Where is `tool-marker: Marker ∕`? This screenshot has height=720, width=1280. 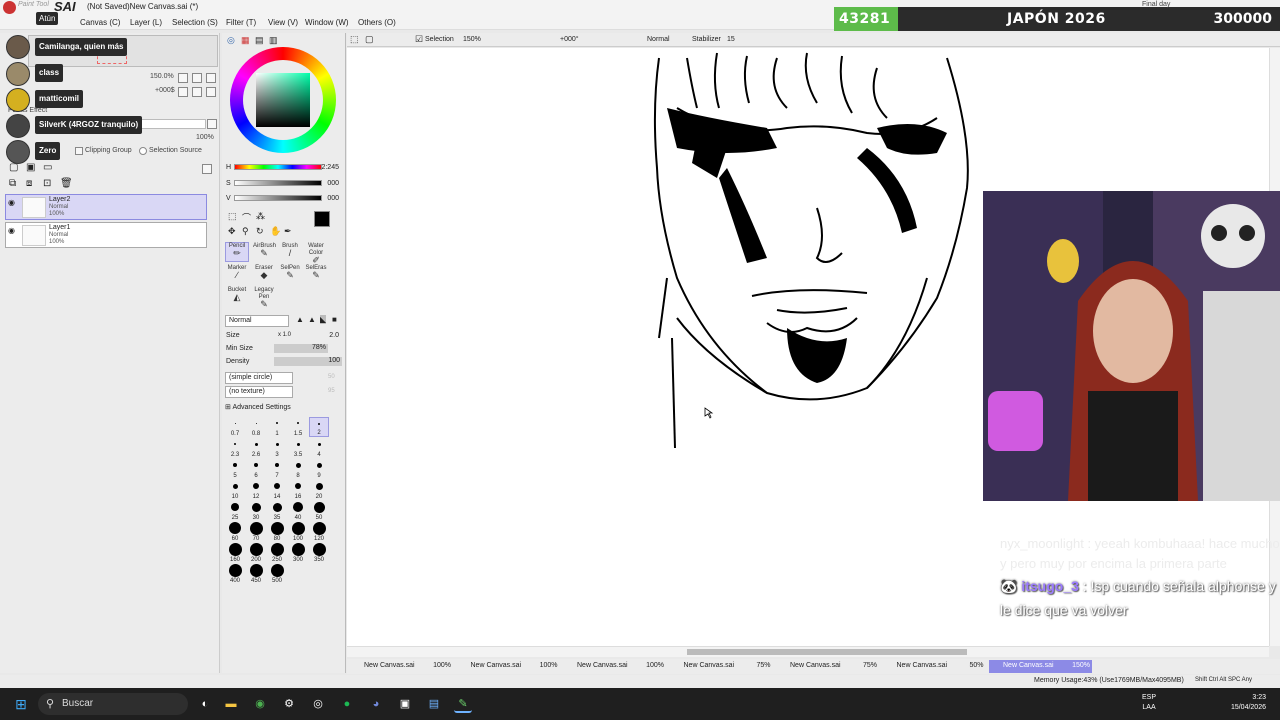
tool-marker: Marker ∕ is located at coordinates (237, 274).